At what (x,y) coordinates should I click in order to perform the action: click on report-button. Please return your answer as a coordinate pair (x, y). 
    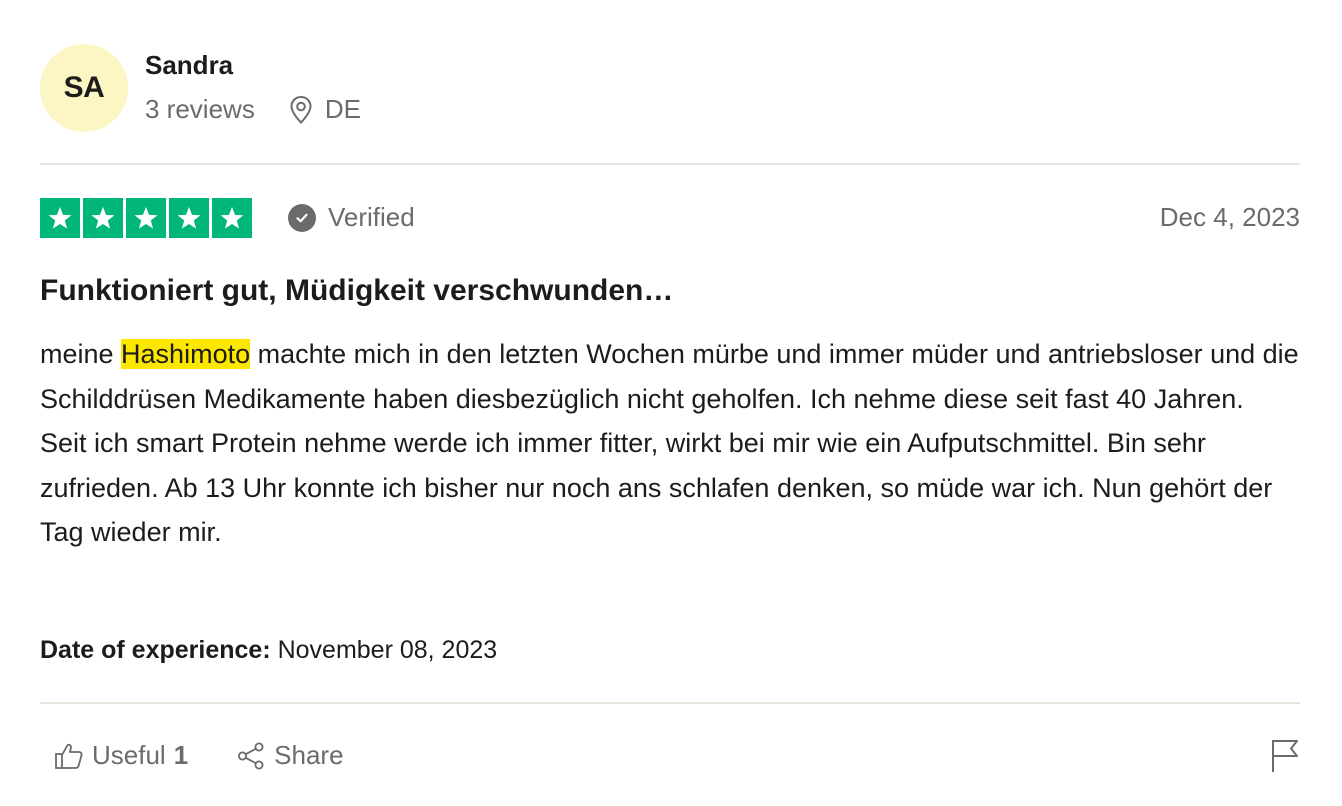
    Looking at the image, I should click on (1285, 758).